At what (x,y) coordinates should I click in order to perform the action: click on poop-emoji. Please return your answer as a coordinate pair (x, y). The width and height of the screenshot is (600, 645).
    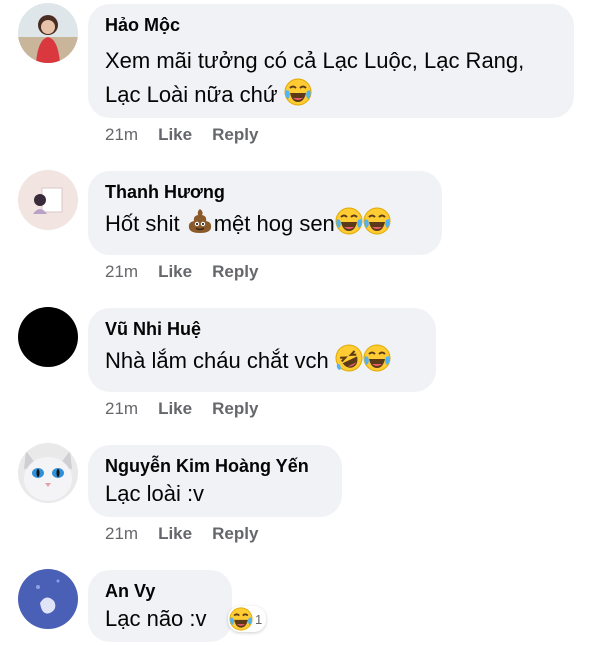
    Looking at the image, I should click on (199, 221).